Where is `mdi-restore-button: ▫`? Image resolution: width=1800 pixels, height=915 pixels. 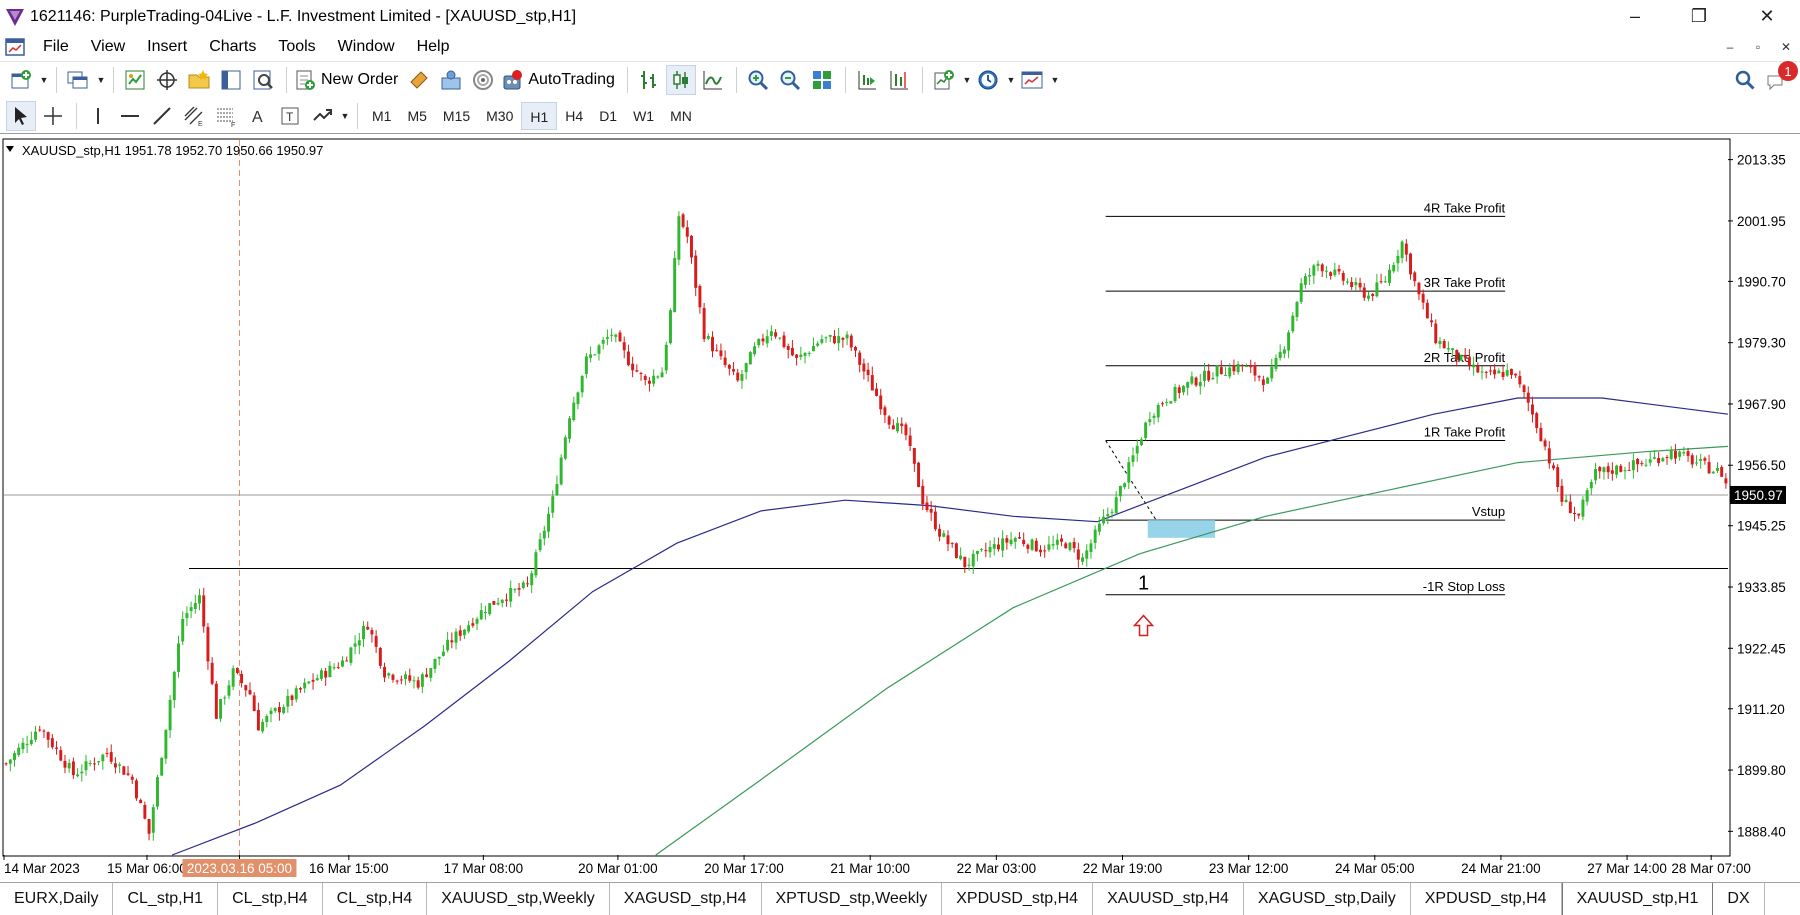 mdi-restore-button: ▫ is located at coordinates (1758, 47).